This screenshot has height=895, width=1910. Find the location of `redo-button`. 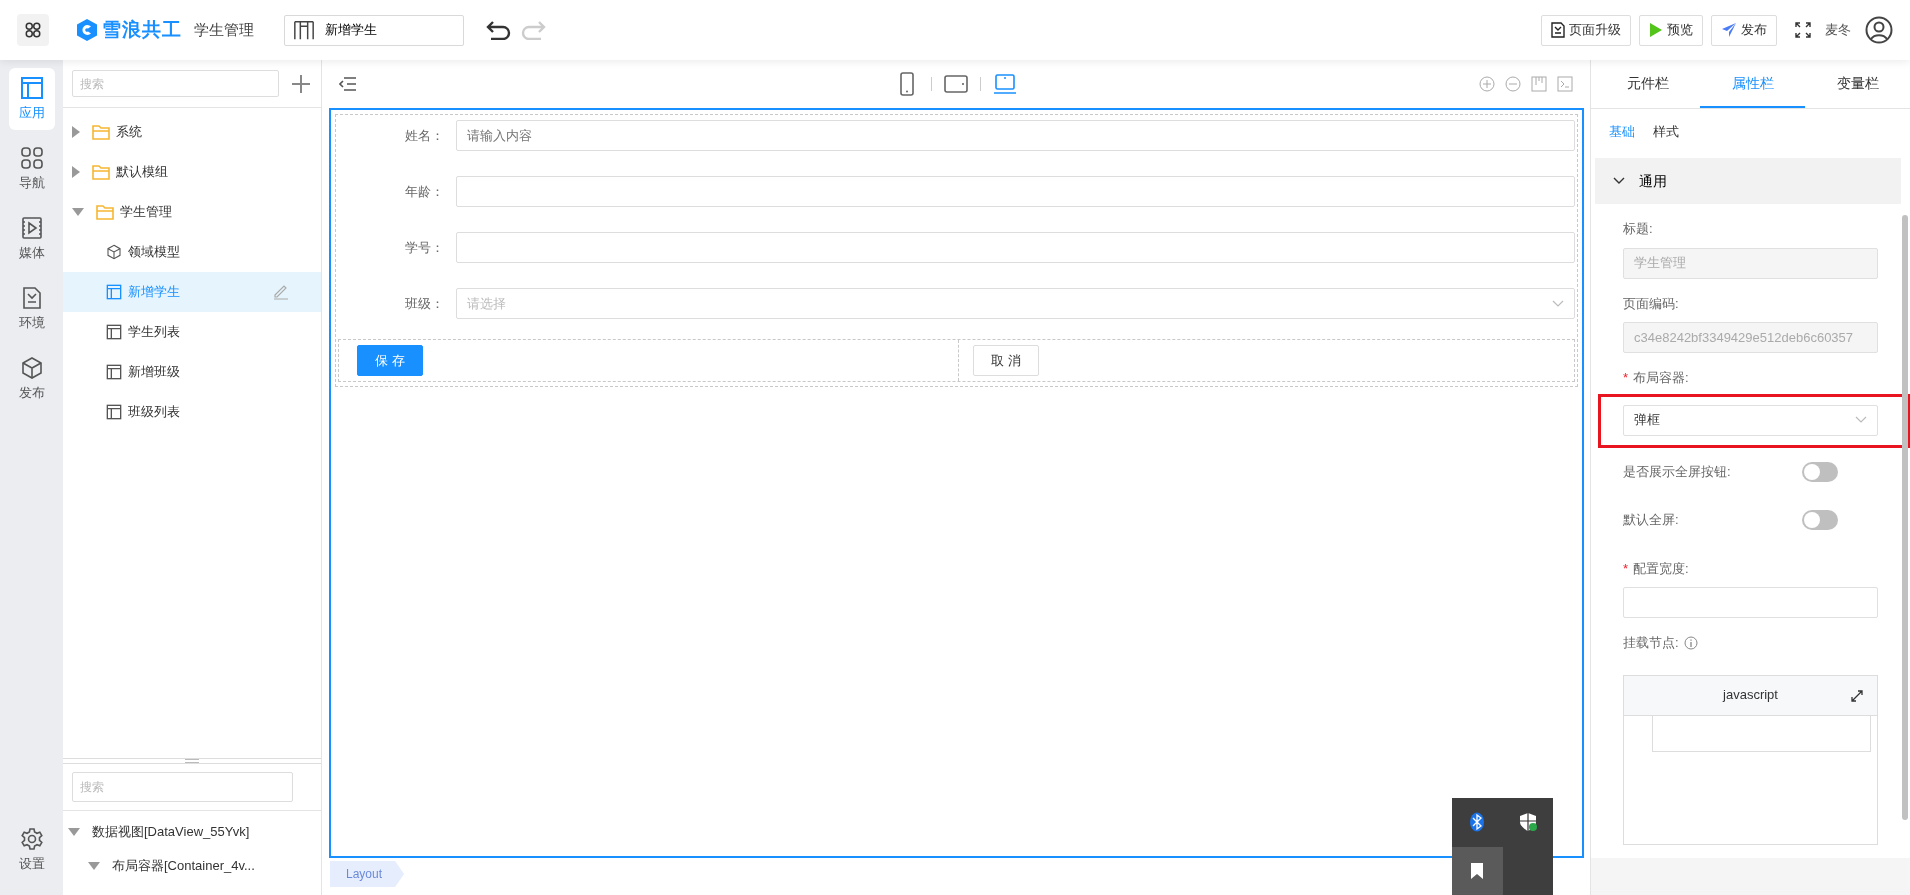

redo-button is located at coordinates (533, 30).